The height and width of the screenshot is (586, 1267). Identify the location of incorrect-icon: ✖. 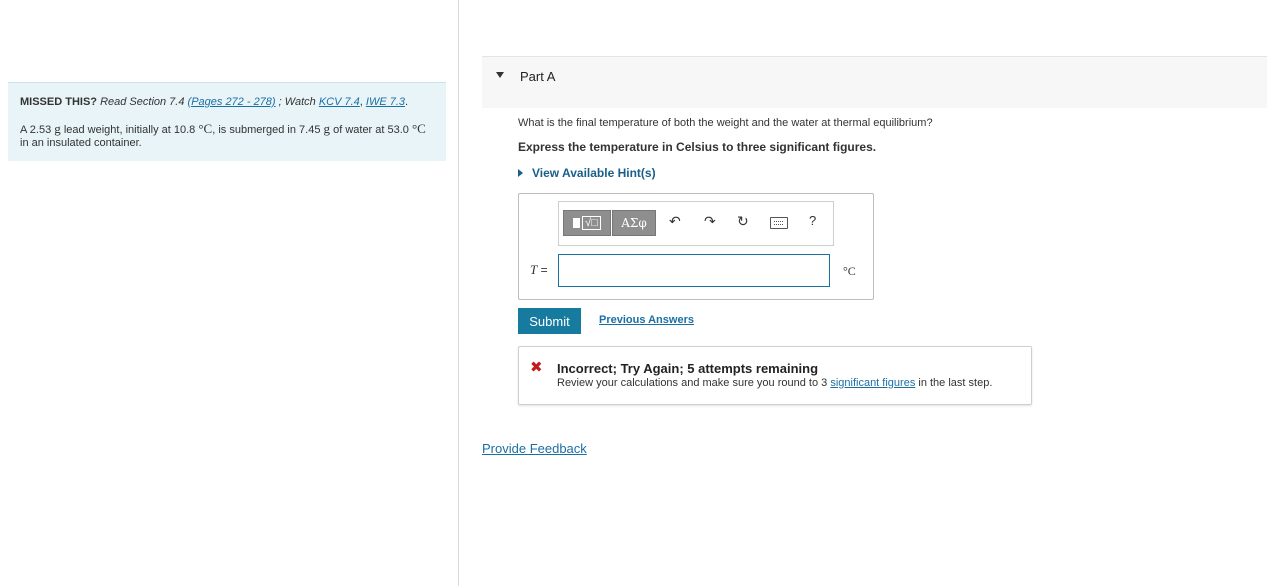
(536, 367).